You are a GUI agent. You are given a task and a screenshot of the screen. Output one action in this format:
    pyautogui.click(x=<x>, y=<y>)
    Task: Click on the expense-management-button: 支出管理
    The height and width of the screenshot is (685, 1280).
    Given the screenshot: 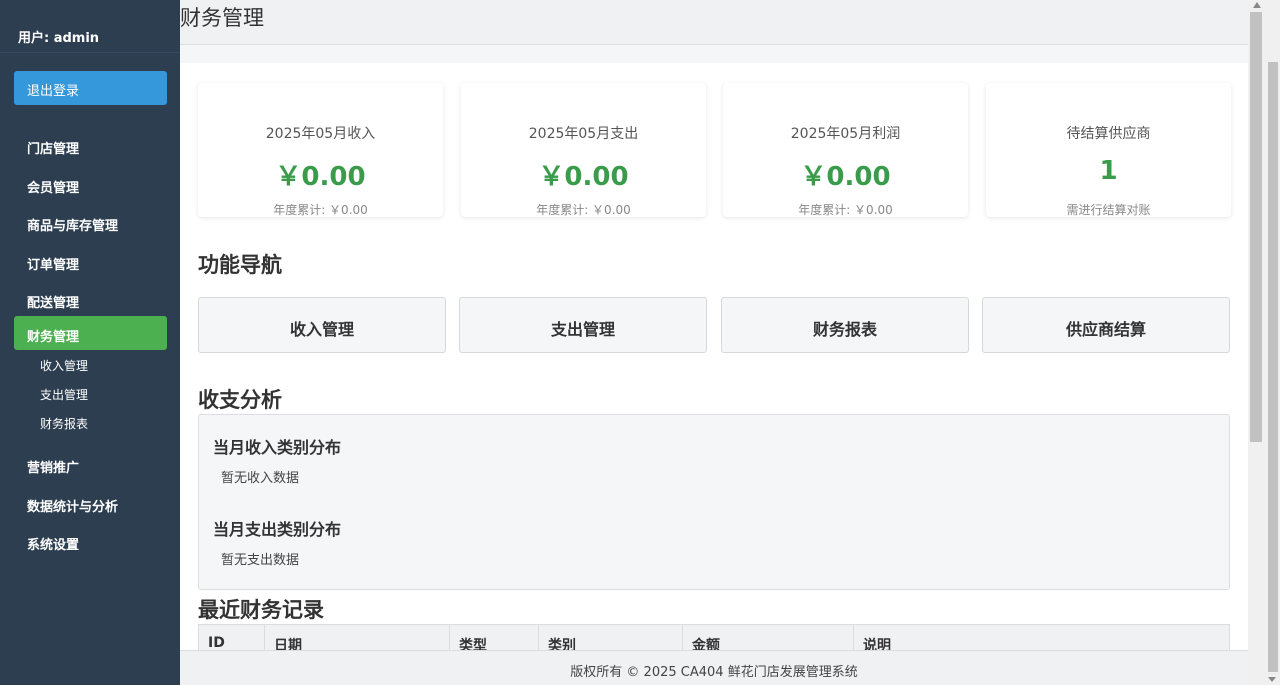 What is the action you would take?
    pyautogui.click(x=583, y=325)
    